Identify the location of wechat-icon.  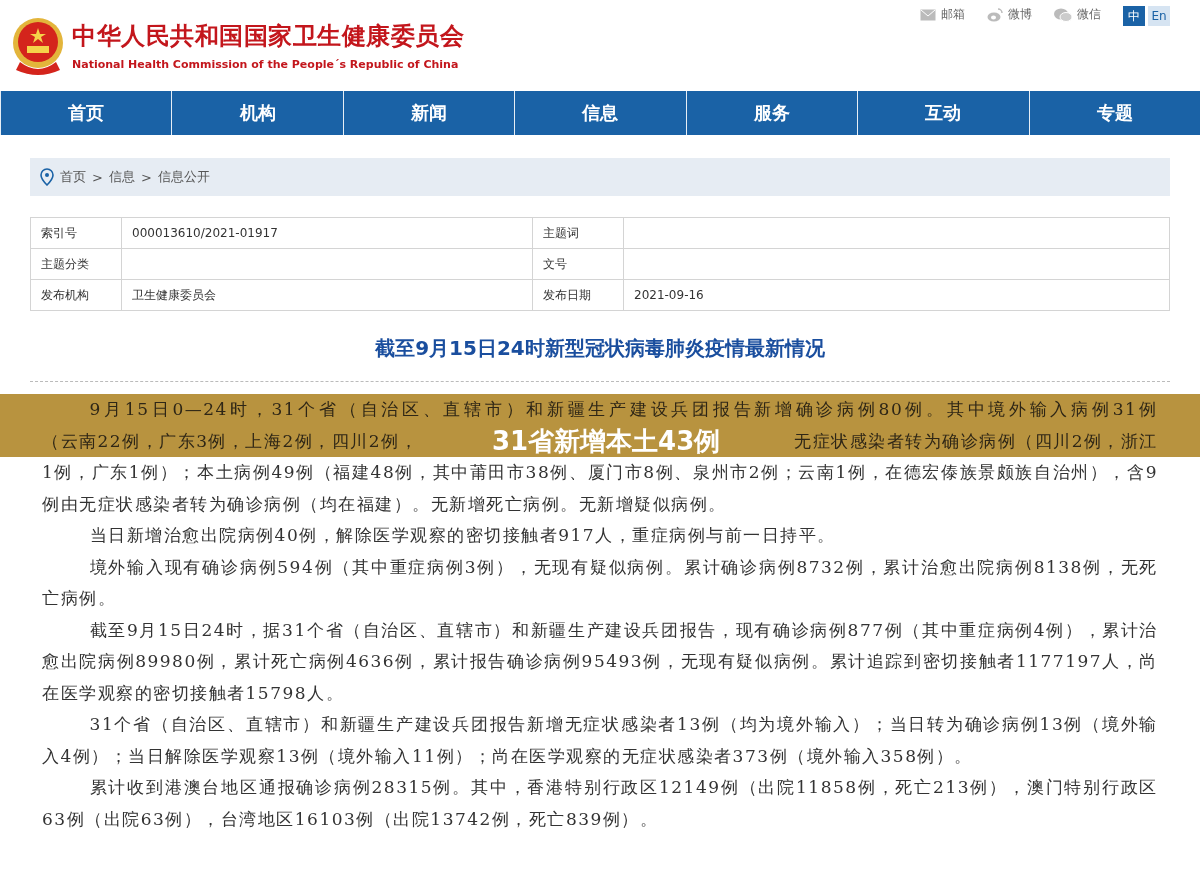
(1063, 14).